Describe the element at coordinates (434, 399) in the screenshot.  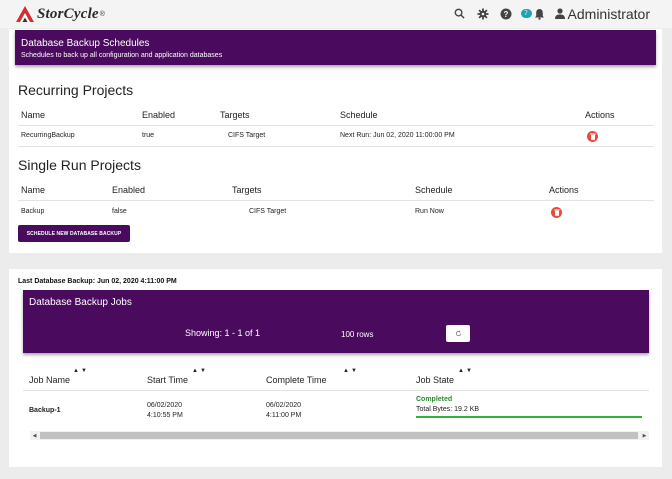
I see `job-state: Completed` at that location.